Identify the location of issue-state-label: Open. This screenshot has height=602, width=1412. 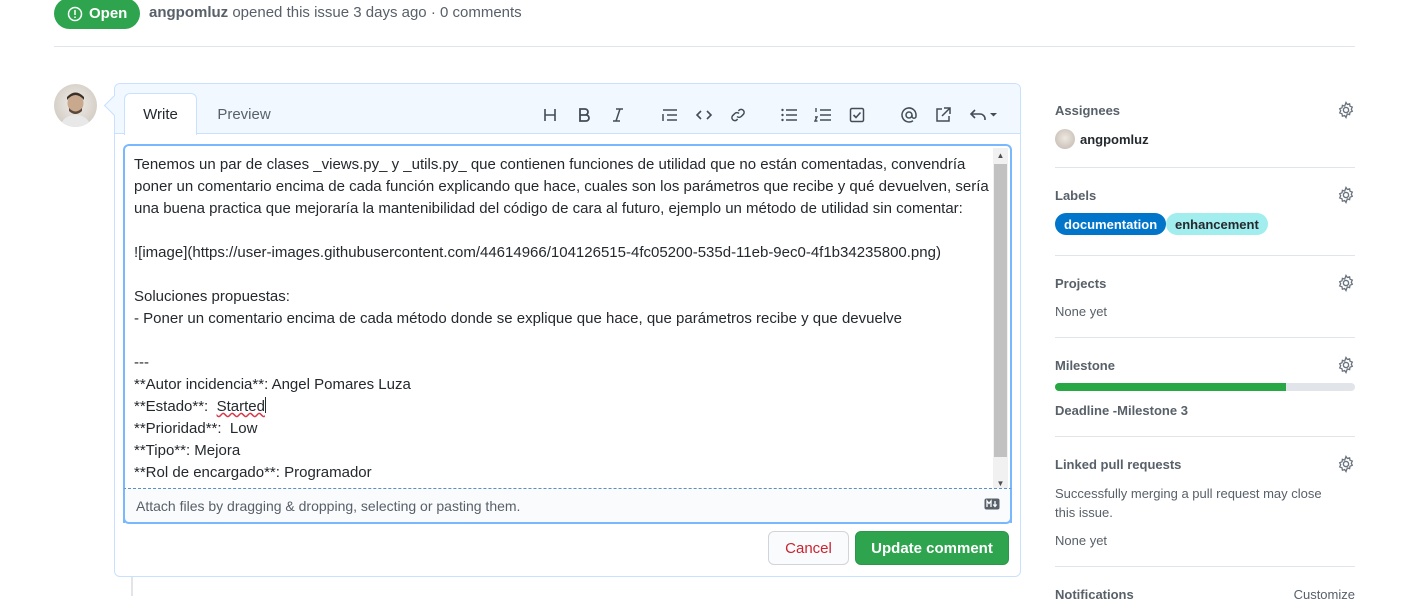
(108, 13).